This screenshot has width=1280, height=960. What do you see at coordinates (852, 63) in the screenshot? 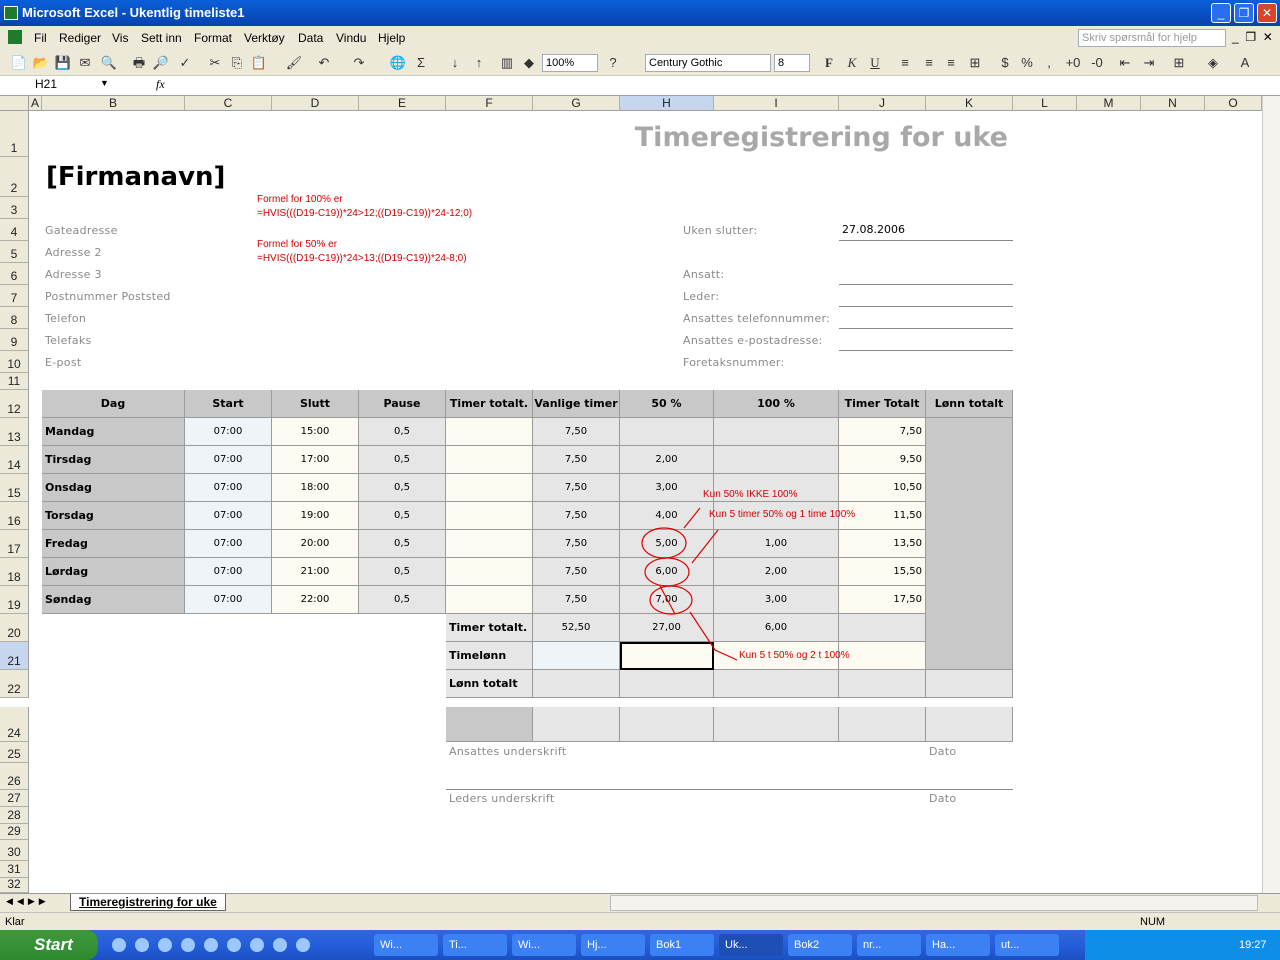
I see `italic-button: K` at bounding box center [852, 63].